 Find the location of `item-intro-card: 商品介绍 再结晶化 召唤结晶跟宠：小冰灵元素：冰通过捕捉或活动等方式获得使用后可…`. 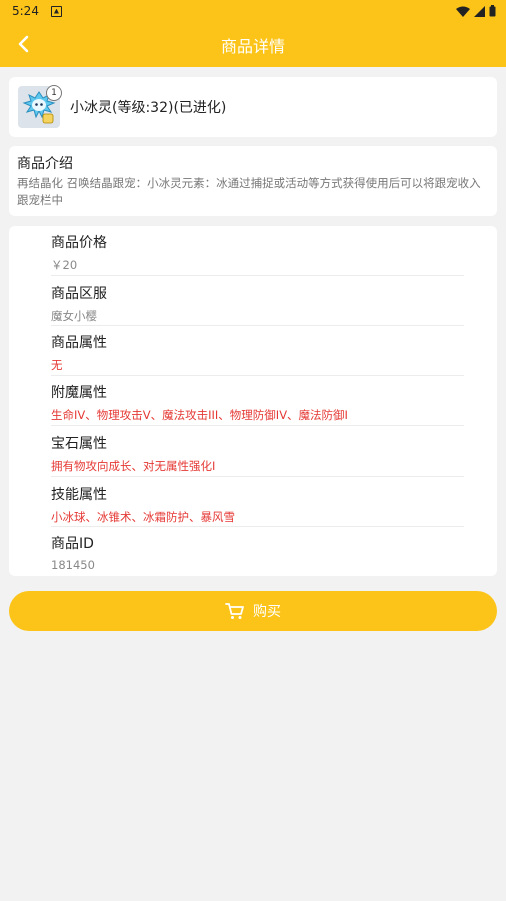

item-intro-card: 商品介绍 再结晶化 召唤结晶跟宠：小冰灵元素：冰通过捕捉或活动等方式获得使用后可… is located at coordinates (253, 181).